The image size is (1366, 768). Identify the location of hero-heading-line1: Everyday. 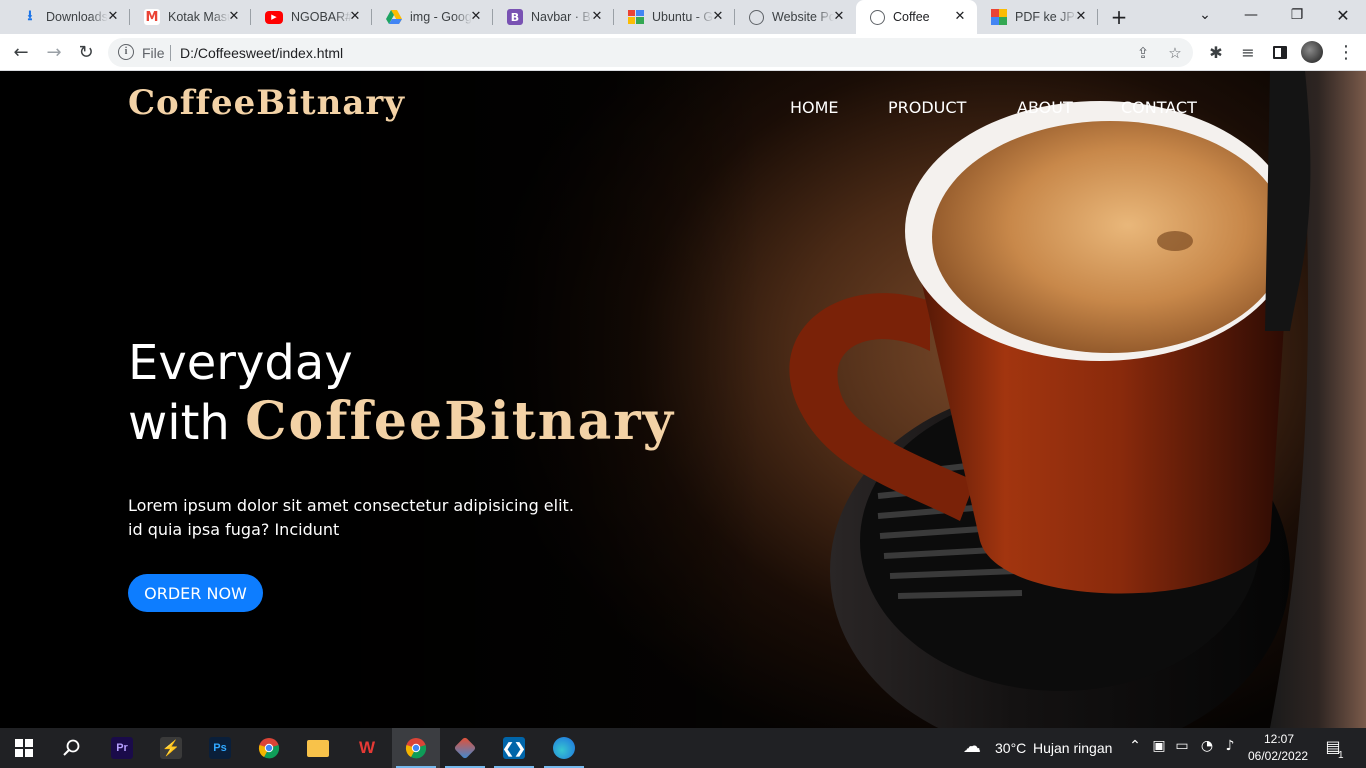
(240, 363).